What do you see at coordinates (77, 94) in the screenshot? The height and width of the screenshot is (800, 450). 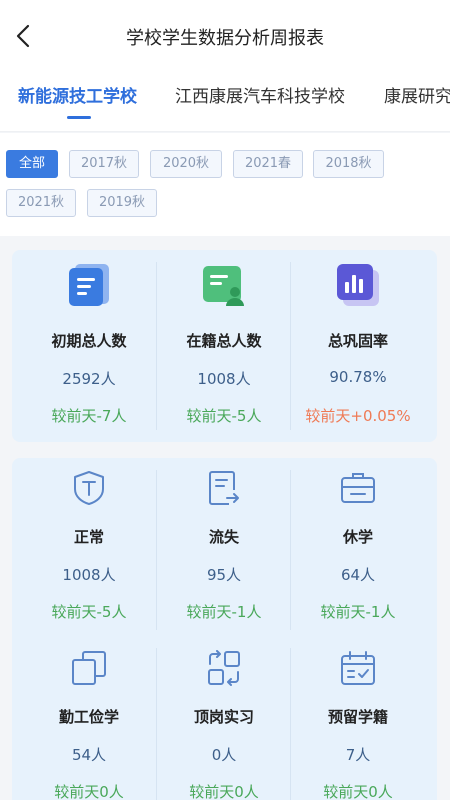 I see `tab-school-1: 新能源技工学校` at bounding box center [77, 94].